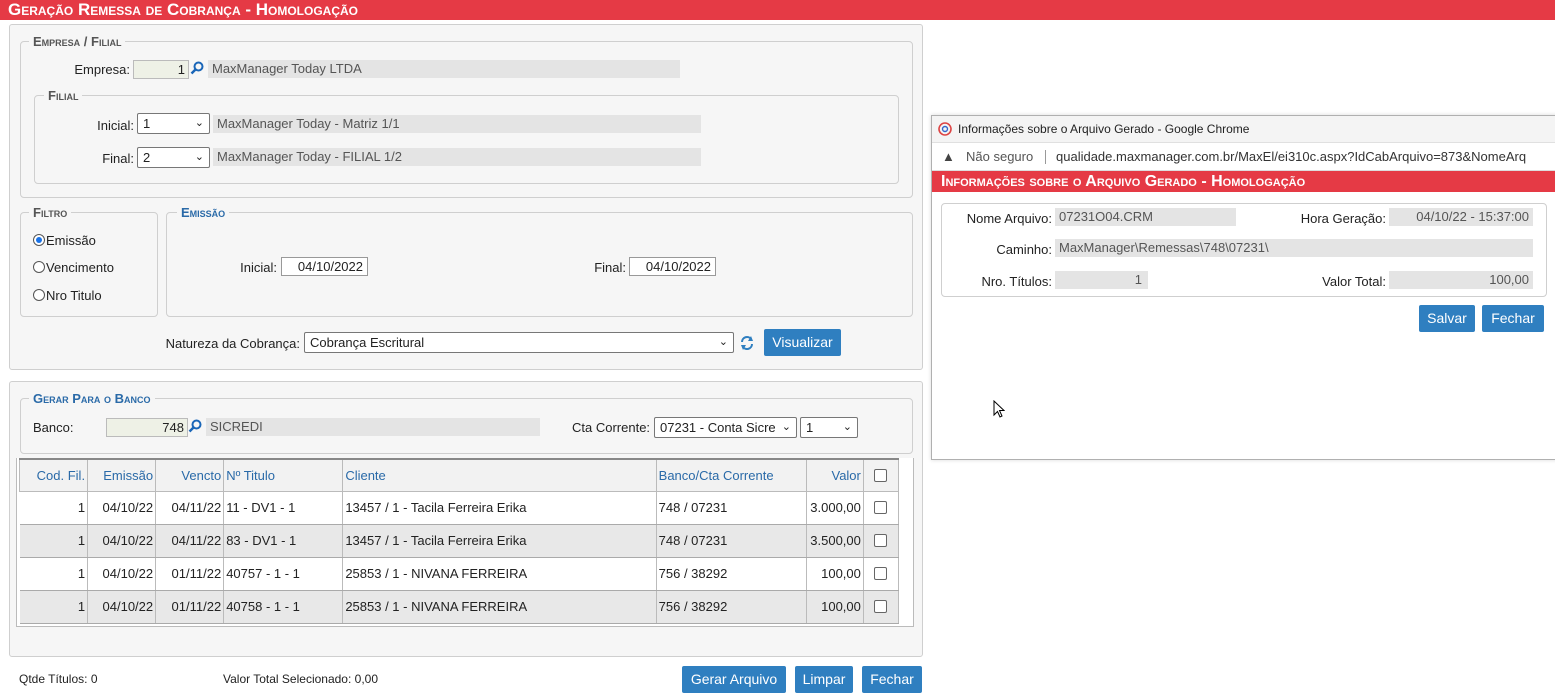  I want to click on natureza-select: Cobrança Escritural ⌄, so click(519, 342).